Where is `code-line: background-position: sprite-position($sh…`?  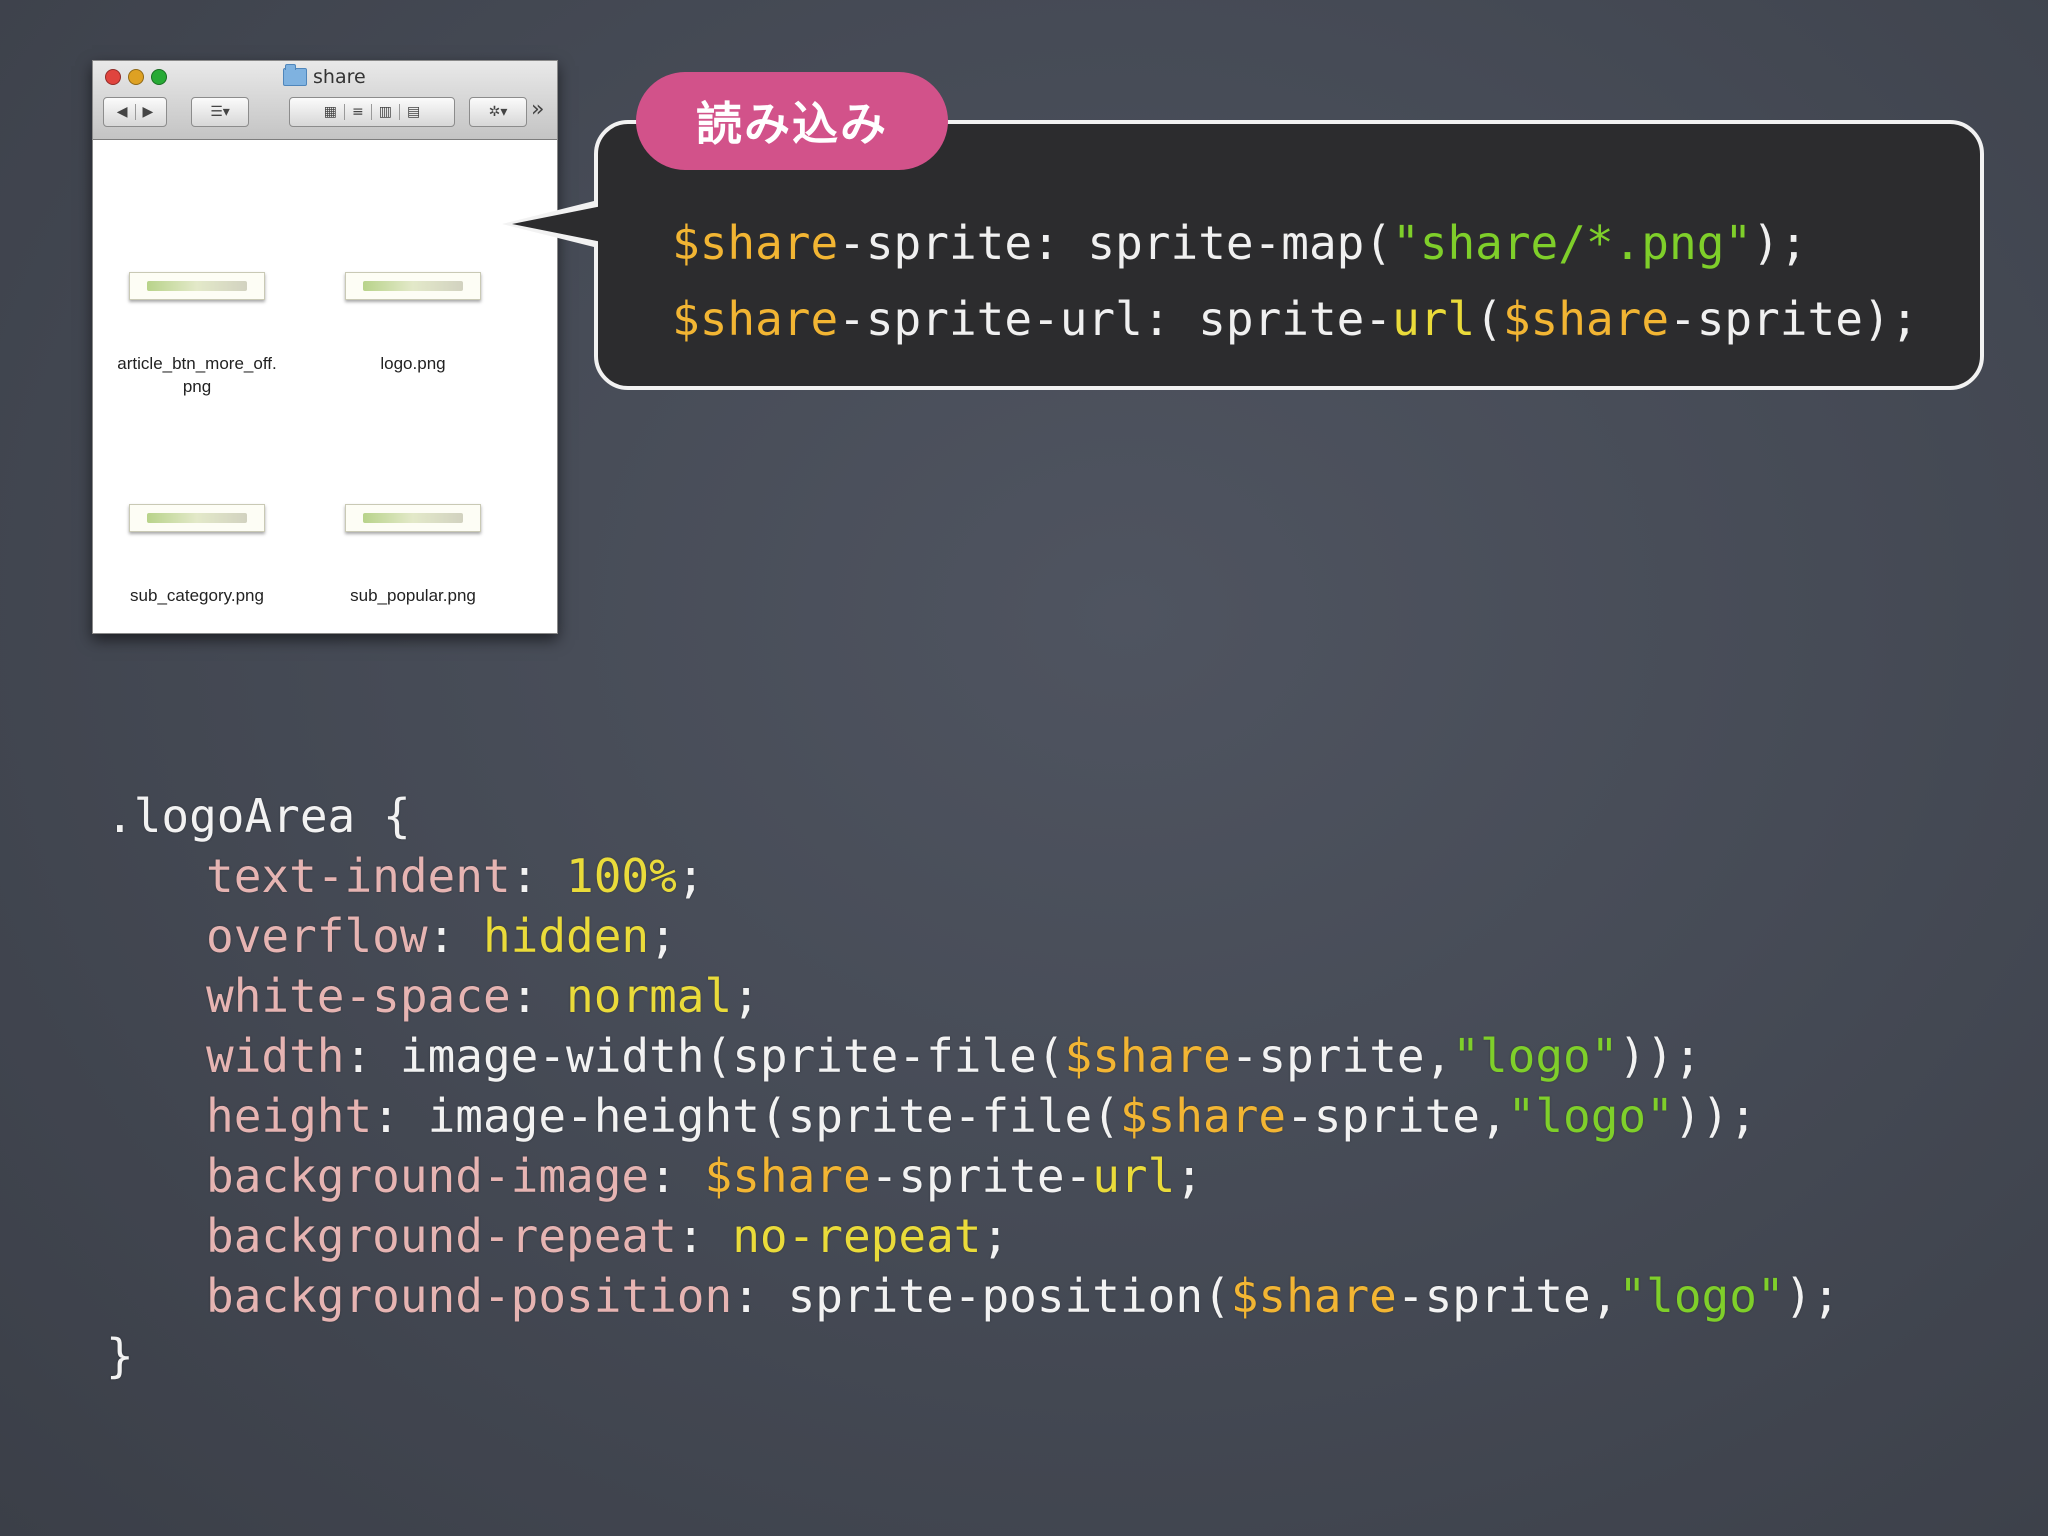
code-line: background-position: sprite-position($sh… is located at coordinates (1023, 1296).